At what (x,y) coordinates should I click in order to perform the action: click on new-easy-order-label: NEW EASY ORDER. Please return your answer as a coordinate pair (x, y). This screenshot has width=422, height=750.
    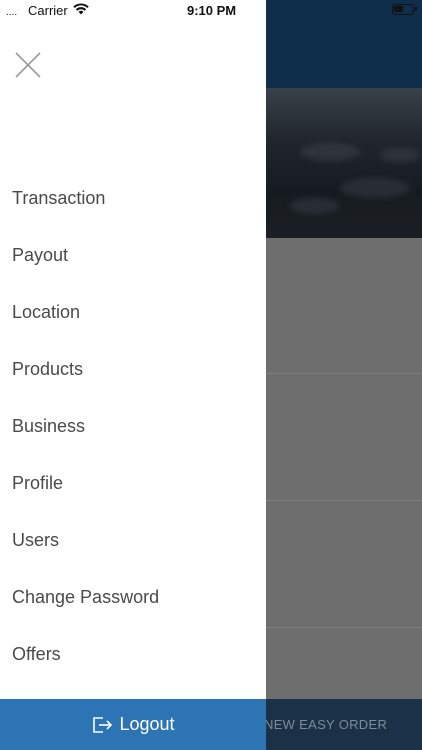
    Looking at the image, I should click on (326, 724).